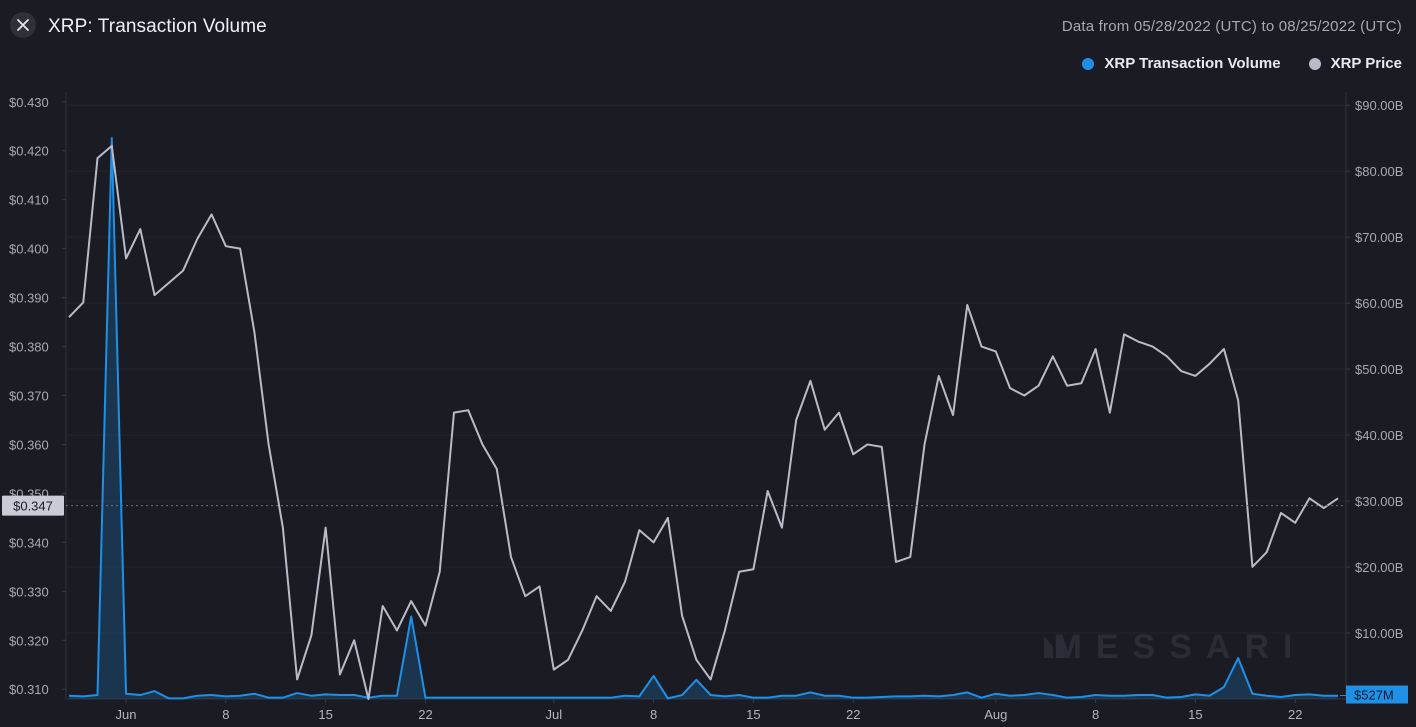 The image size is (1416, 727). What do you see at coordinates (29, 689) in the screenshot?
I see `left-tick-label-0: $0.310` at bounding box center [29, 689].